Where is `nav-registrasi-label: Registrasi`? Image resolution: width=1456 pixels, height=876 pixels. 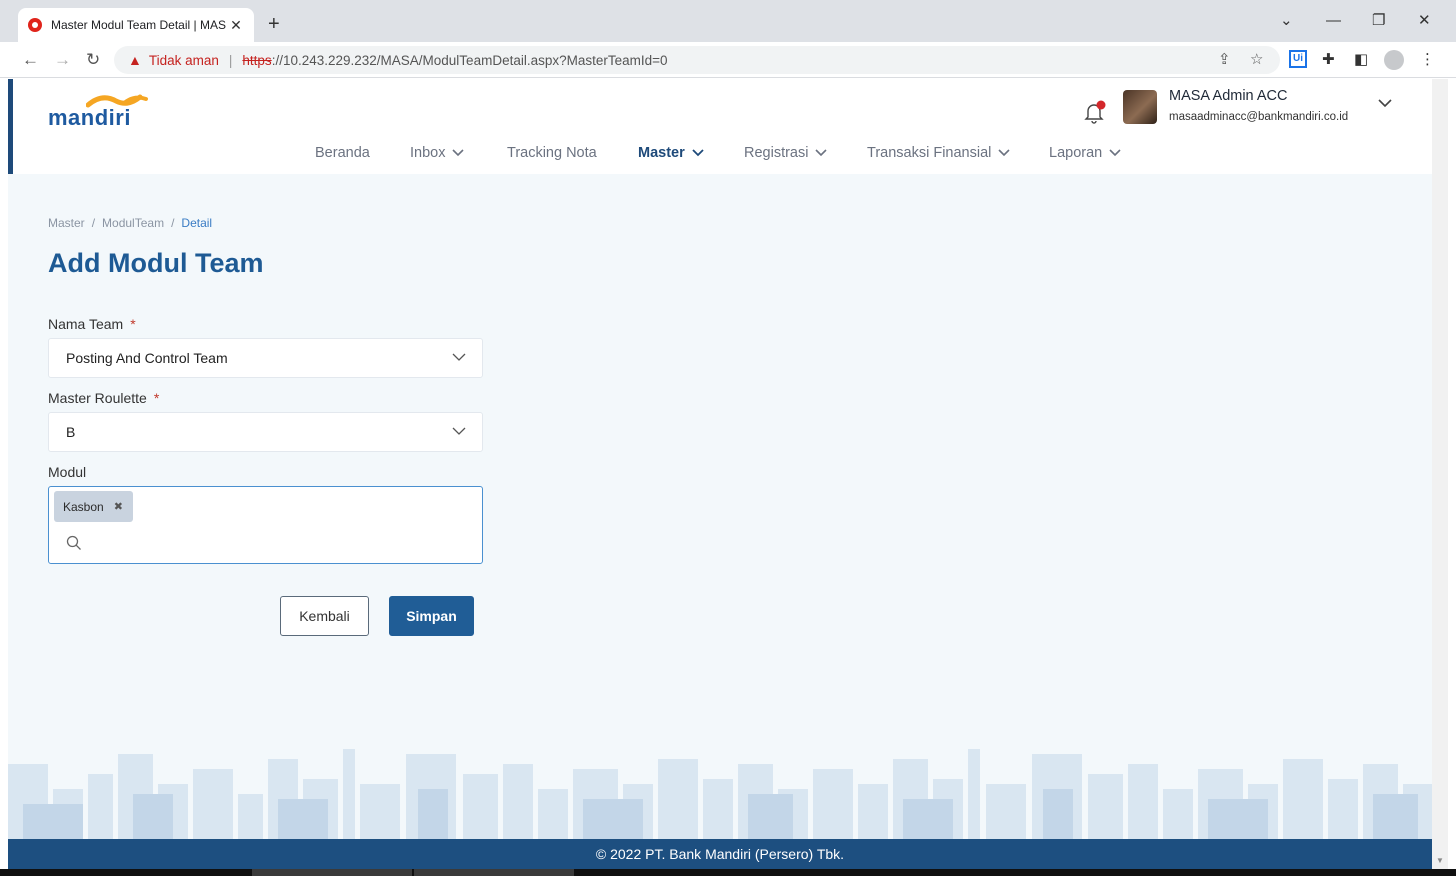 nav-registrasi-label: Registrasi is located at coordinates (776, 153).